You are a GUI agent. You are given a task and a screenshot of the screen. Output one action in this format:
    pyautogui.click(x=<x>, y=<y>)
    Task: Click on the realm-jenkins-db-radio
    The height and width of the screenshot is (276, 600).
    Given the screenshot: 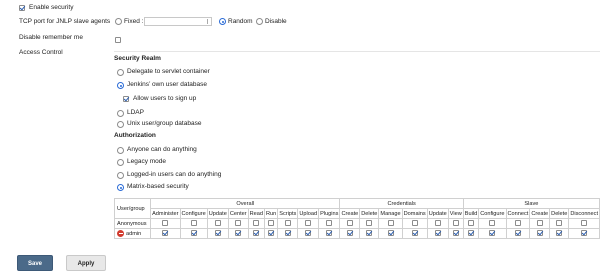 What is the action you would take?
    pyautogui.click(x=120, y=85)
    